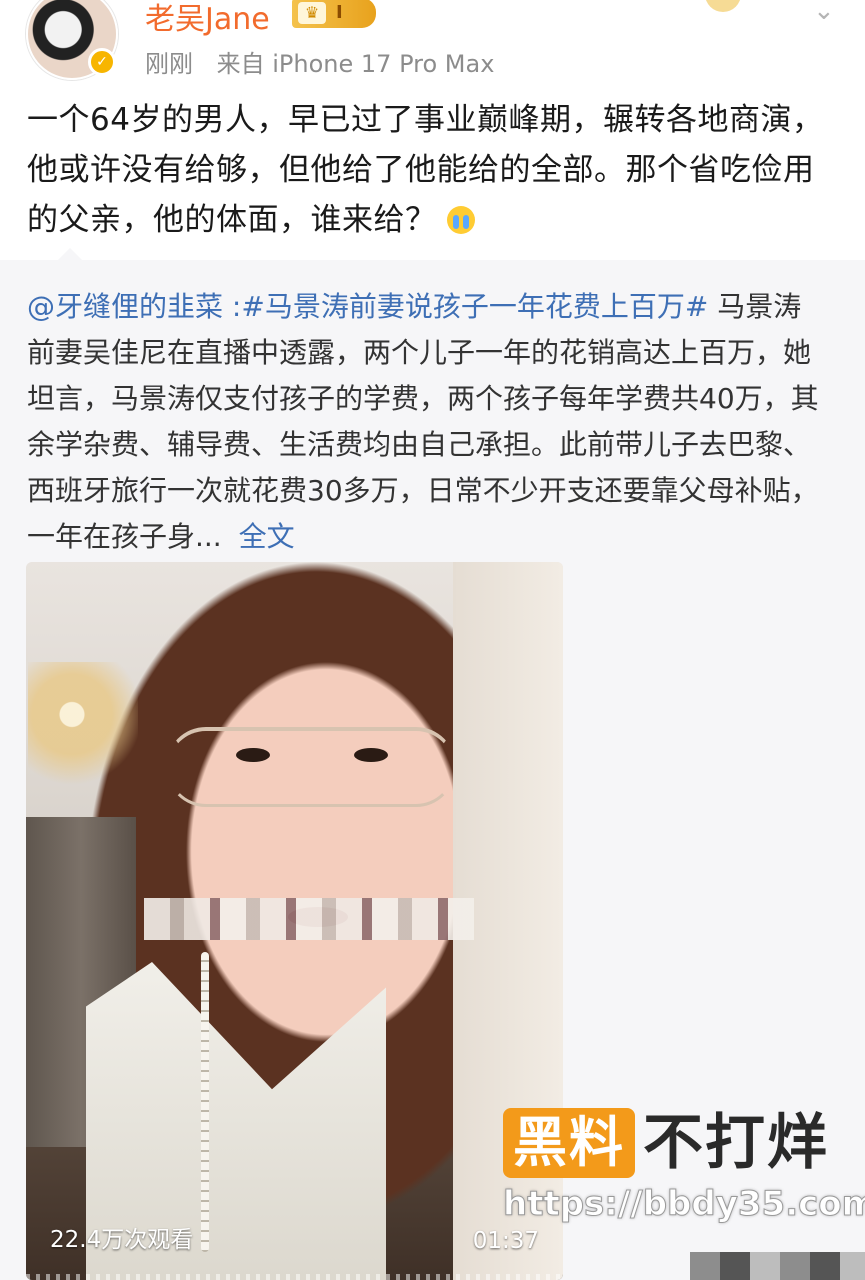 The image size is (865, 1280). I want to click on post-meta: 刚刚 来自 iPhone 17 Pro Max, so click(327, 61).